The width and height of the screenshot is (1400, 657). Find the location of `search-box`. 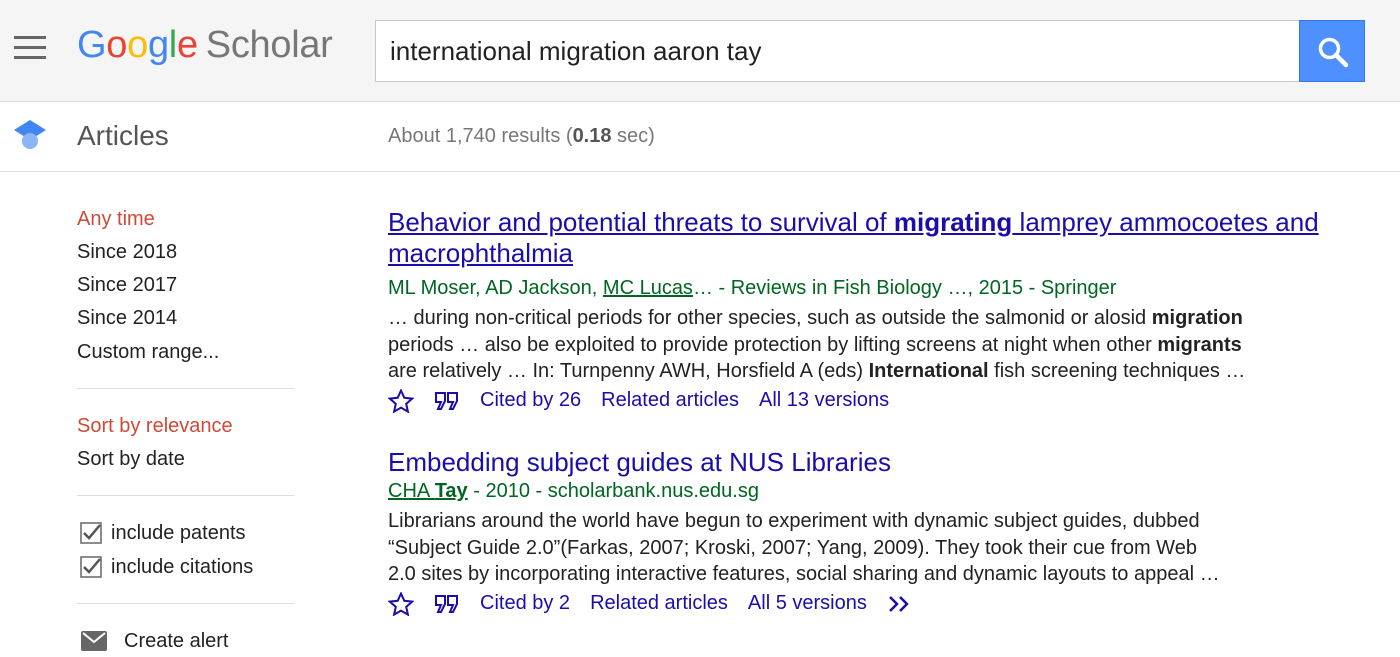

search-box is located at coordinates (837, 51).